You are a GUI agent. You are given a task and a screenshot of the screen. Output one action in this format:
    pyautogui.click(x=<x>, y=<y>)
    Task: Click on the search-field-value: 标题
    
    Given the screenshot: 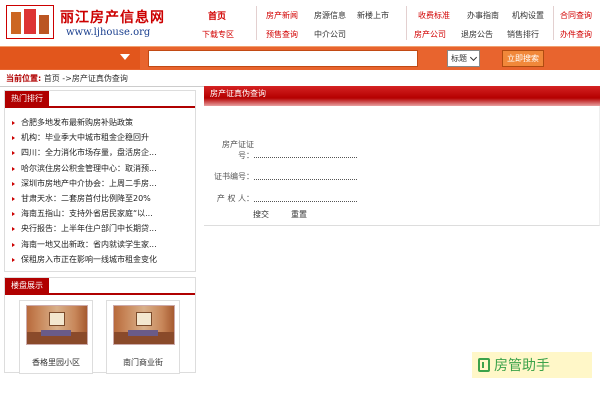 What is the action you would take?
    pyautogui.click(x=459, y=58)
    